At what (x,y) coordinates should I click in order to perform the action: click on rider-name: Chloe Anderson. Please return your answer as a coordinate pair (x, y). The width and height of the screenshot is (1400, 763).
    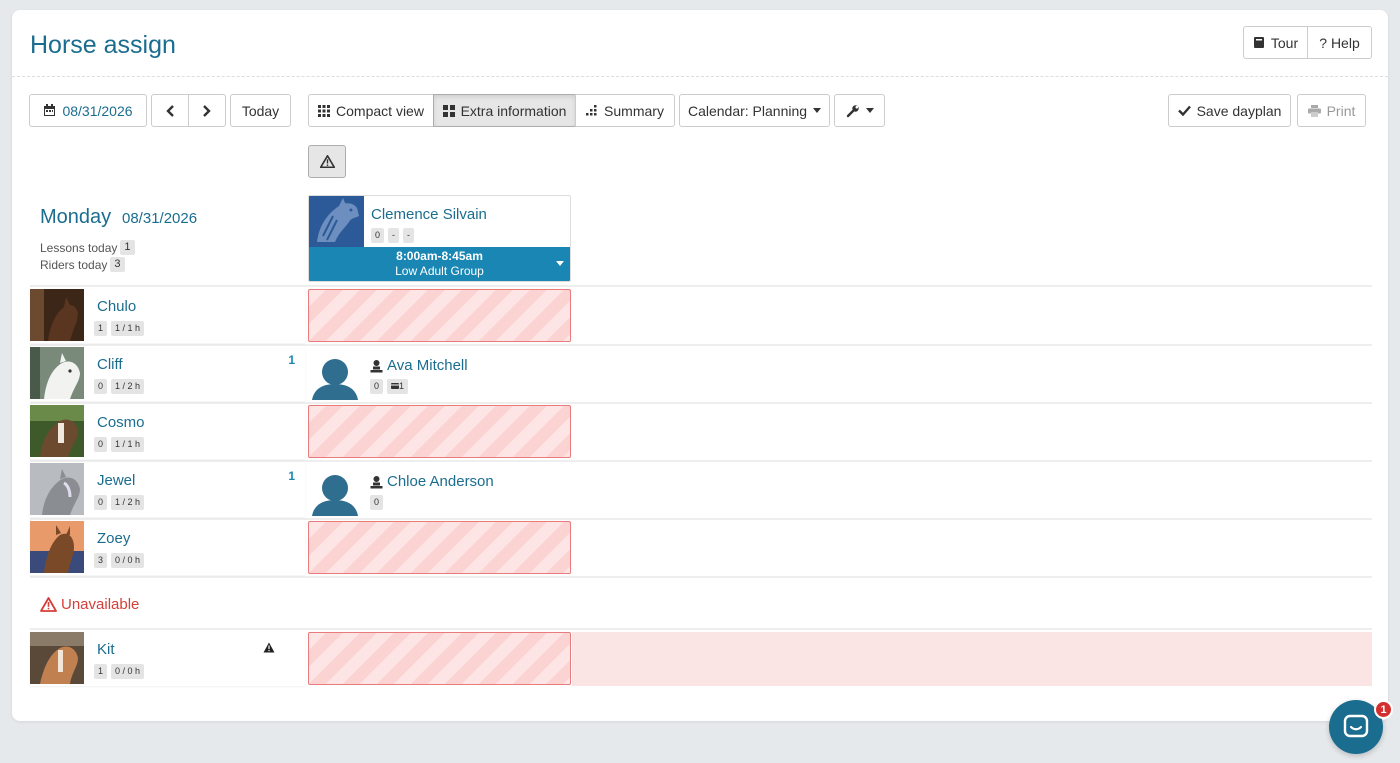
    Looking at the image, I should click on (440, 481).